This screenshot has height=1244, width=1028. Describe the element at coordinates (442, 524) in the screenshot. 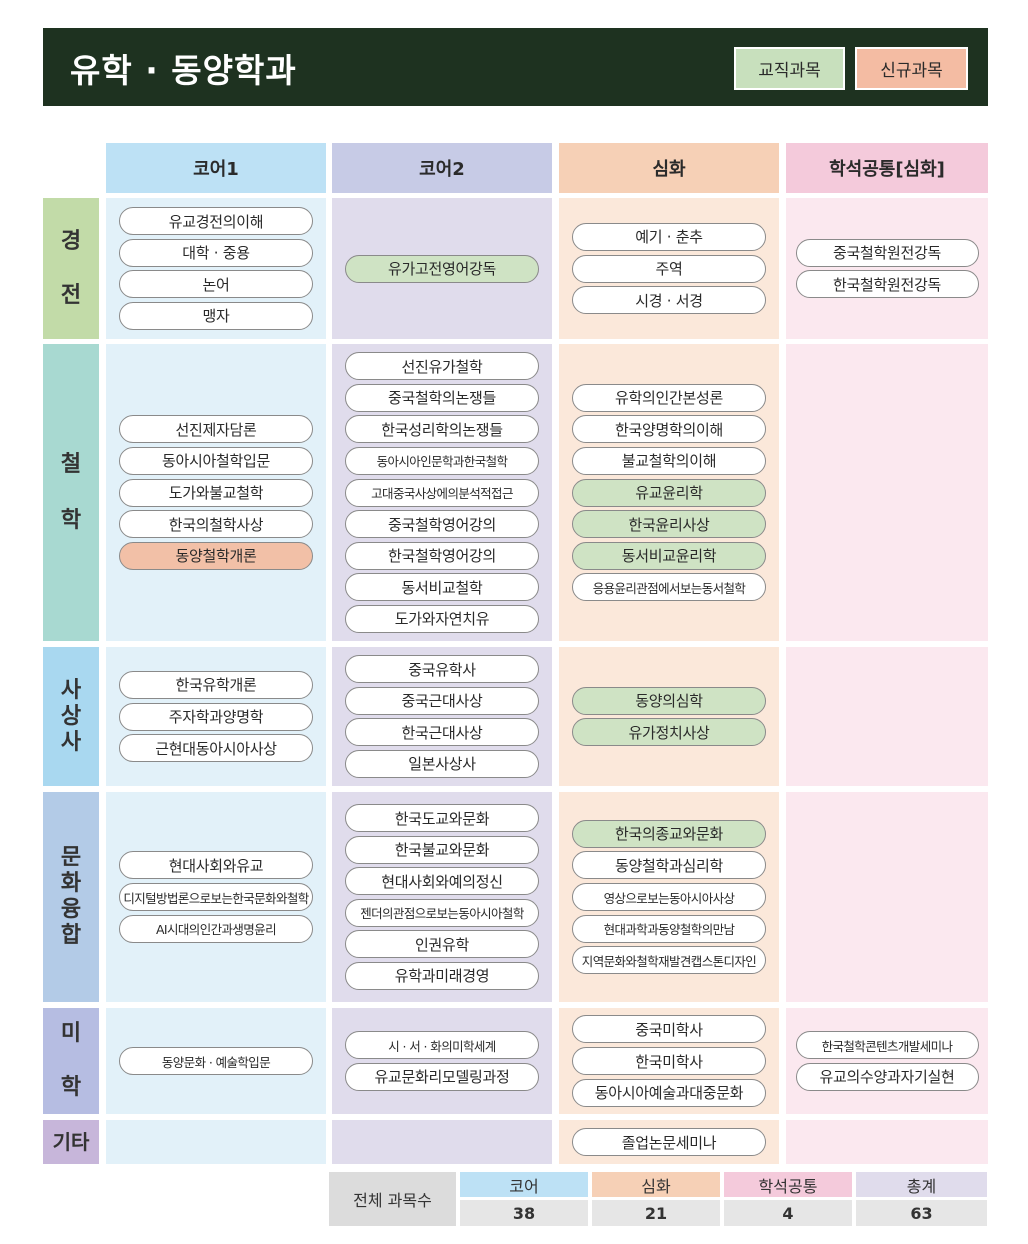

I see `course-pill: 중국철학영어강의` at that location.